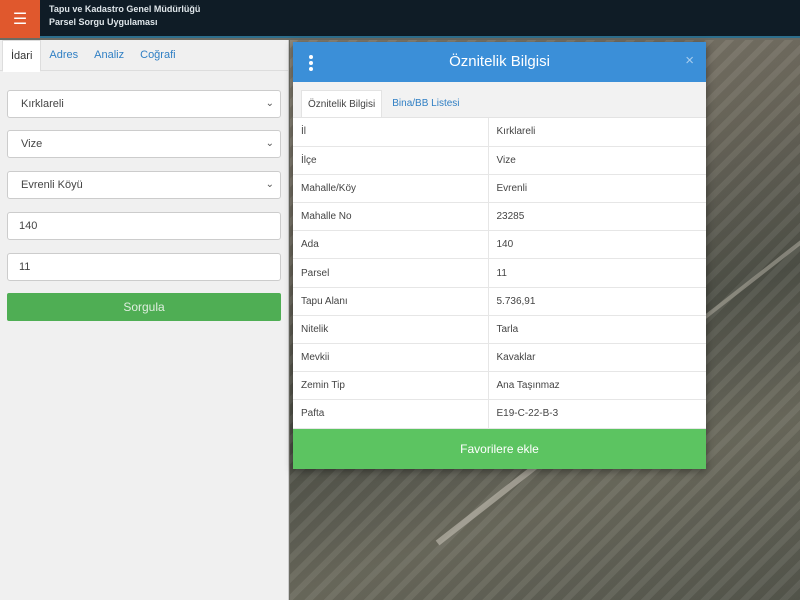 This screenshot has height=600, width=800. I want to click on attribute-key: Parsel, so click(391, 273).